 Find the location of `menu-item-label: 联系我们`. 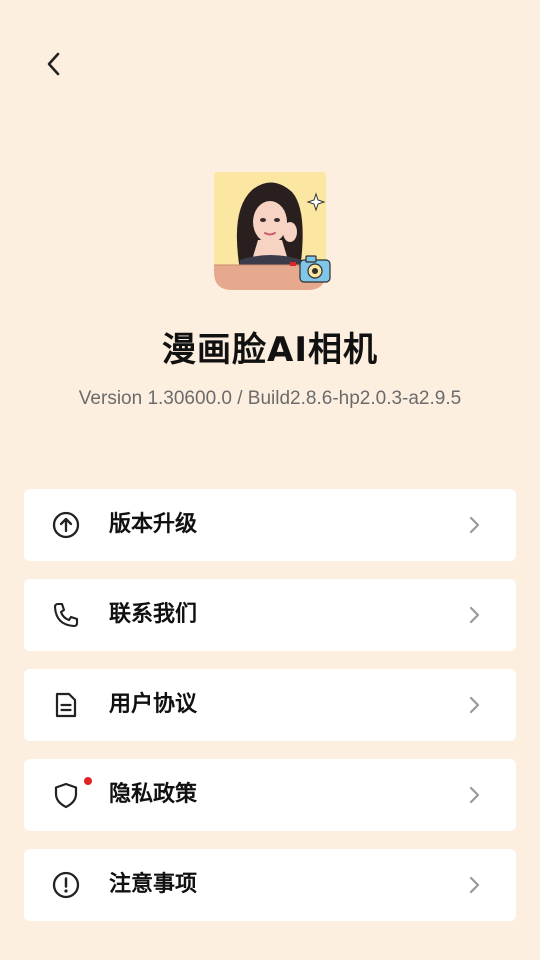

menu-item-label: 联系我们 is located at coordinates (153, 614).